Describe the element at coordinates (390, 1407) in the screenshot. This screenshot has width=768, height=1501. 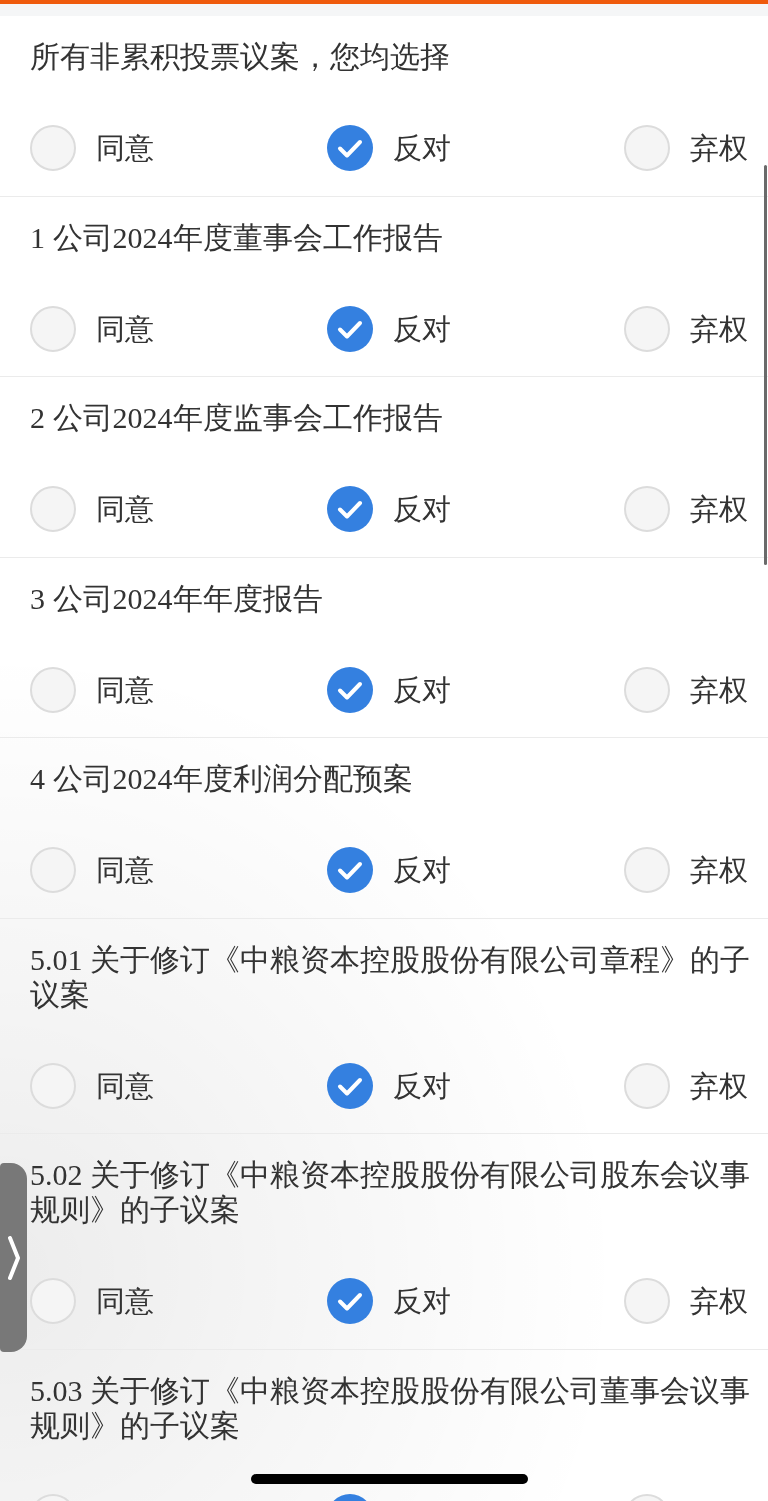
I see `proposal-title: 5.03 关于修订《中粮资本控股股份有限公司董事会议事规则》的子议案` at that location.